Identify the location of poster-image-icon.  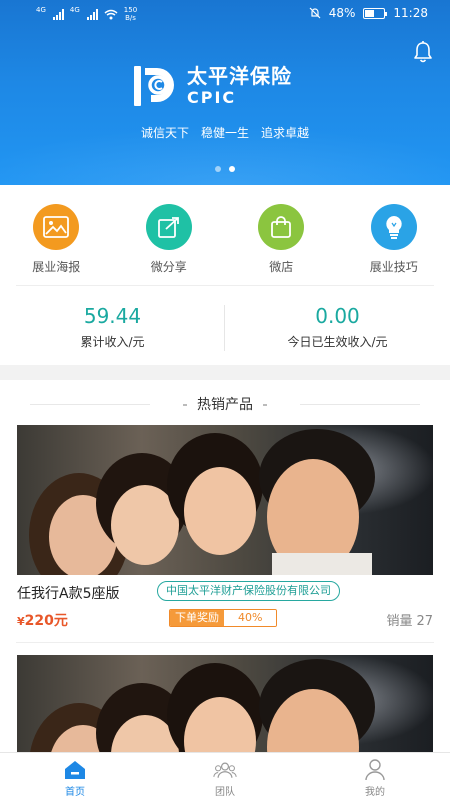
(56, 227).